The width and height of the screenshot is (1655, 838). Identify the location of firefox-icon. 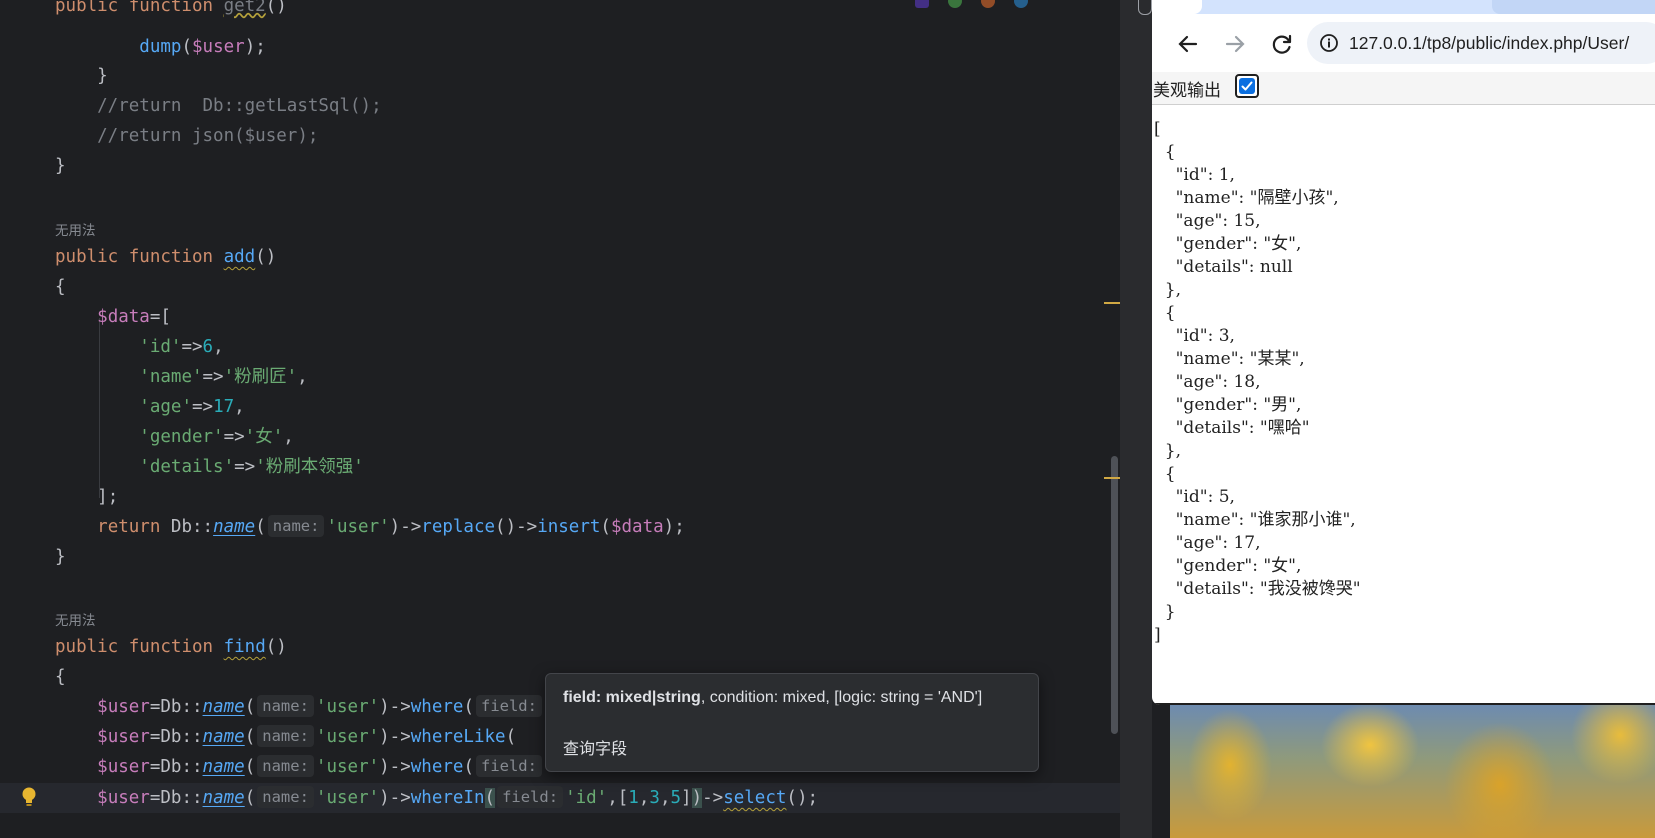
(988, 4).